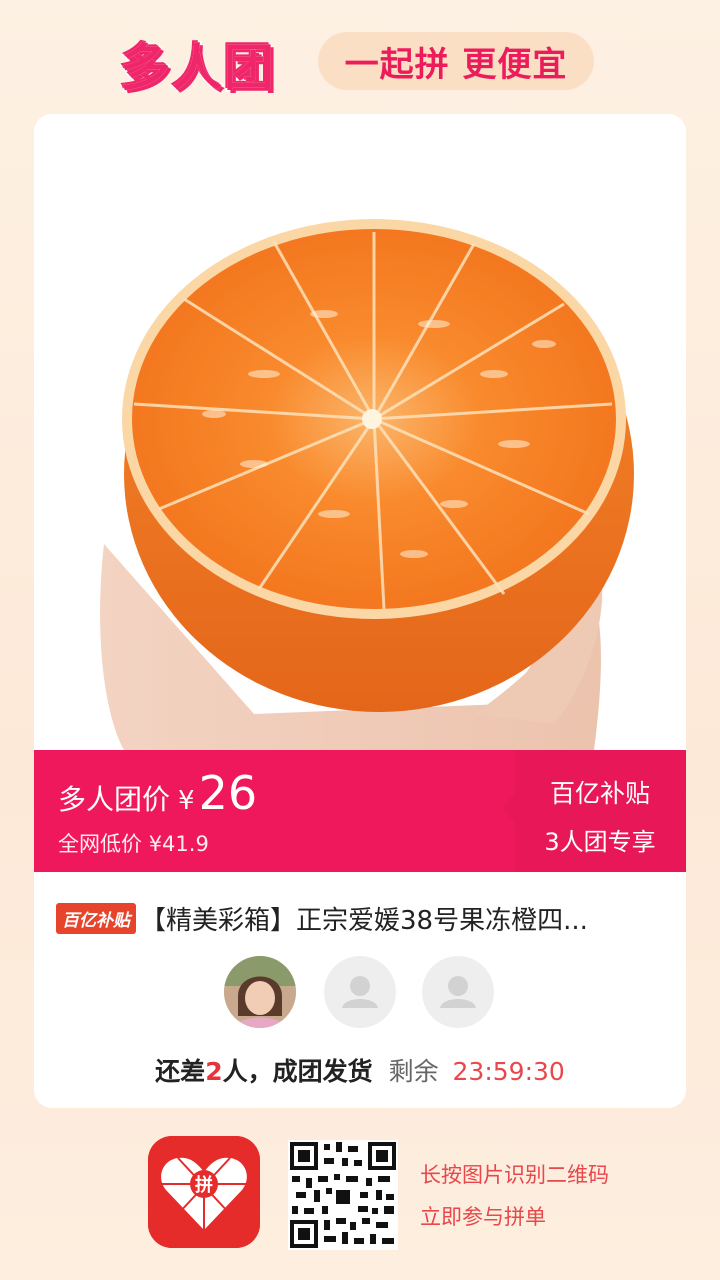  What do you see at coordinates (483, 1217) in the screenshot?
I see `qr-hint-line2: 立即参与拼单` at bounding box center [483, 1217].